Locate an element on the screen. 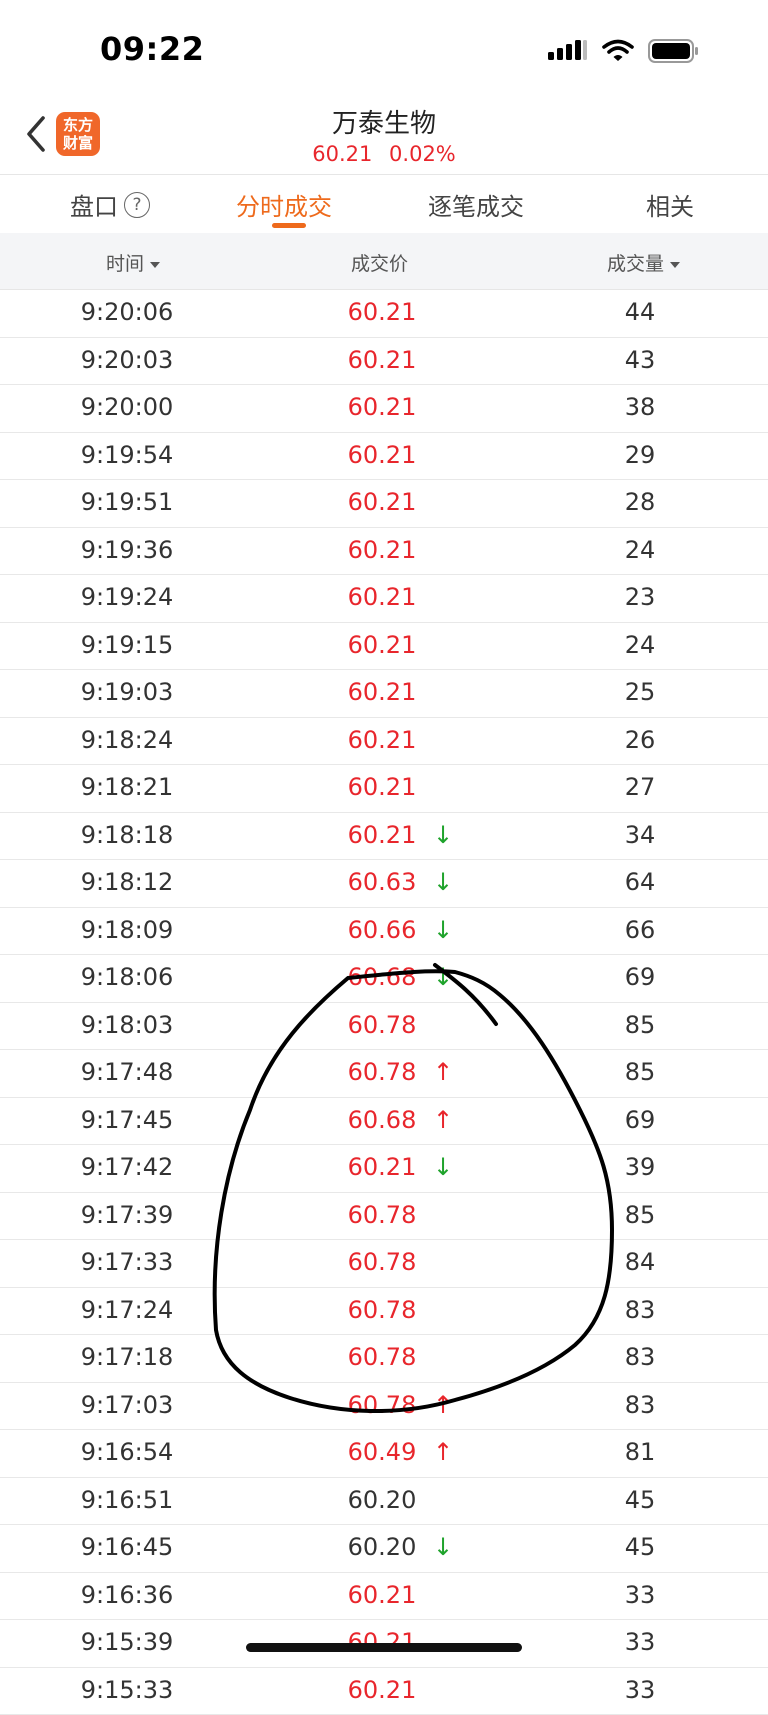 Image resolution: width=768 pixels, height=1715 pixels. trade-row: 9:17:4560.68↑69 is located at coordinates (384, 1122).